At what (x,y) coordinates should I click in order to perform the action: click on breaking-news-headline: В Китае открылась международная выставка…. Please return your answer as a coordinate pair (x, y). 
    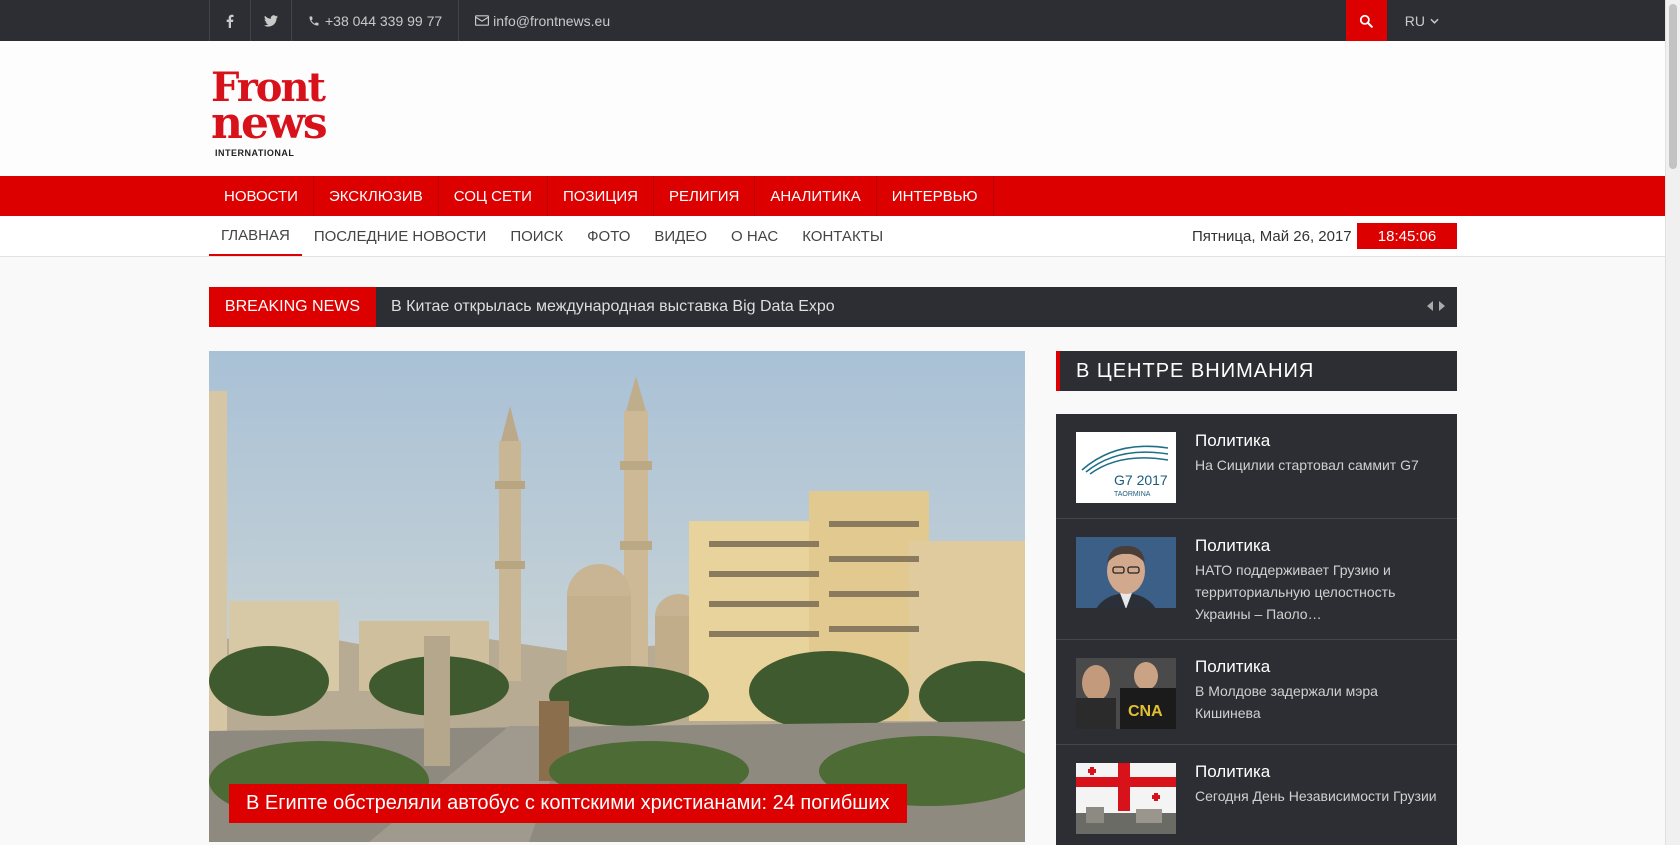
    Looking at the image, I should click on (613, 307).